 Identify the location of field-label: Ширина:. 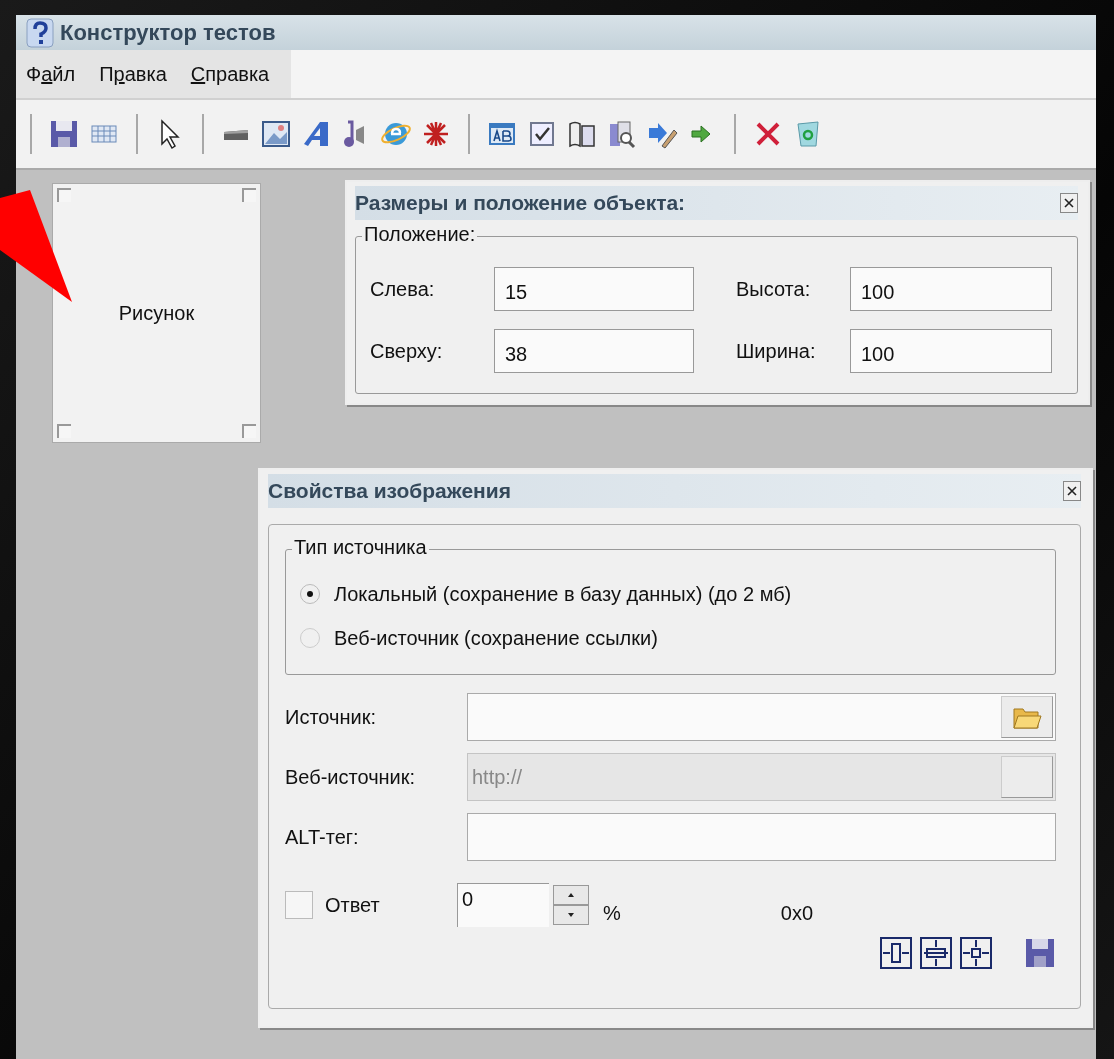
(776, 351).